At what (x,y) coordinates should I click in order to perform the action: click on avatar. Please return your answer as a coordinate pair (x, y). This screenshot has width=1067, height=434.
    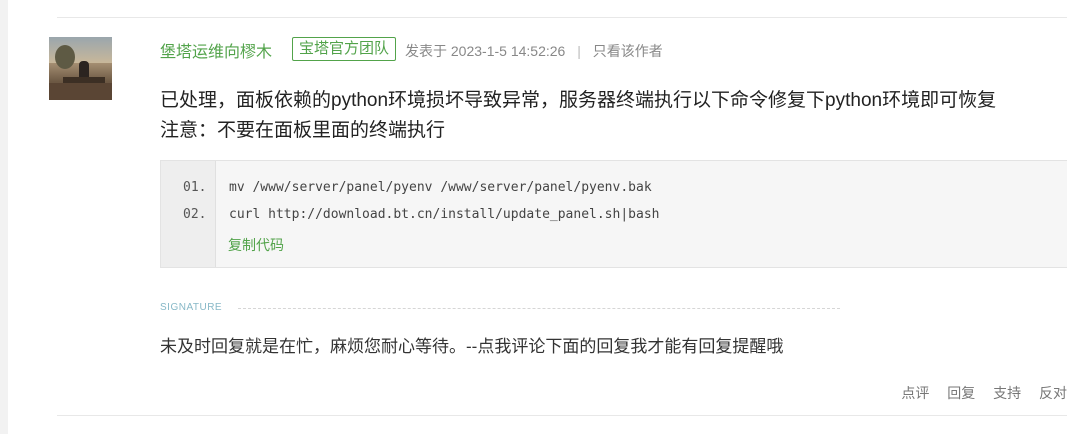
    Looking at the image, I should click on (80, 68).